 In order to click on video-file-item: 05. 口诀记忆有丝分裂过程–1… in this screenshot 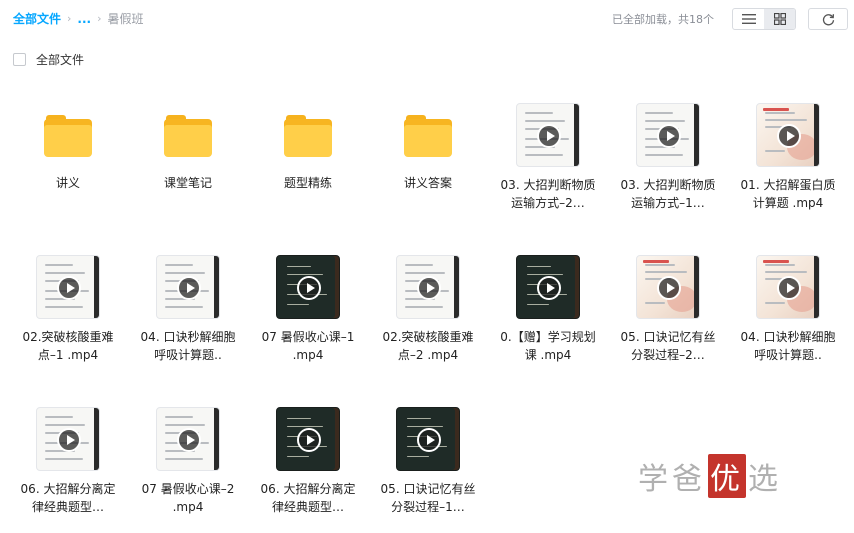, I will do `click(428, 468)`.